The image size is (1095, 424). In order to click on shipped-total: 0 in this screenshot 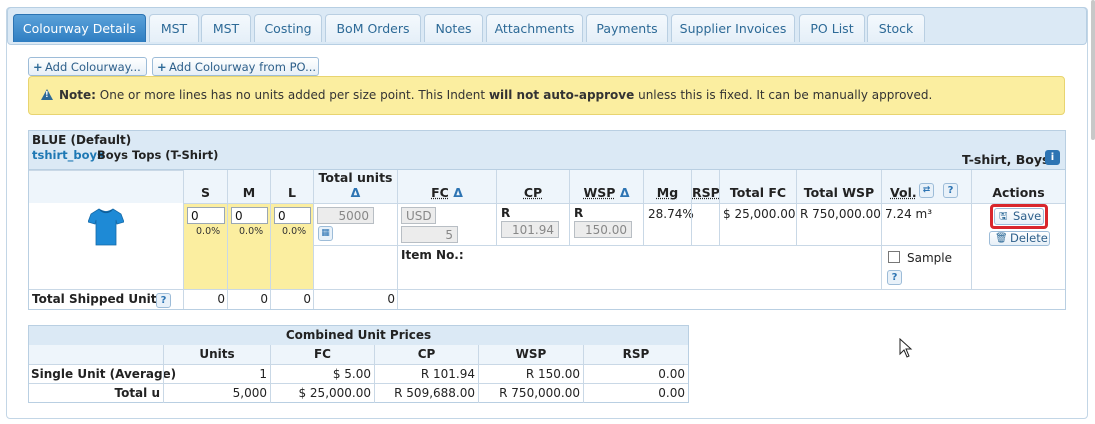, I will do `click(355, 299)`.